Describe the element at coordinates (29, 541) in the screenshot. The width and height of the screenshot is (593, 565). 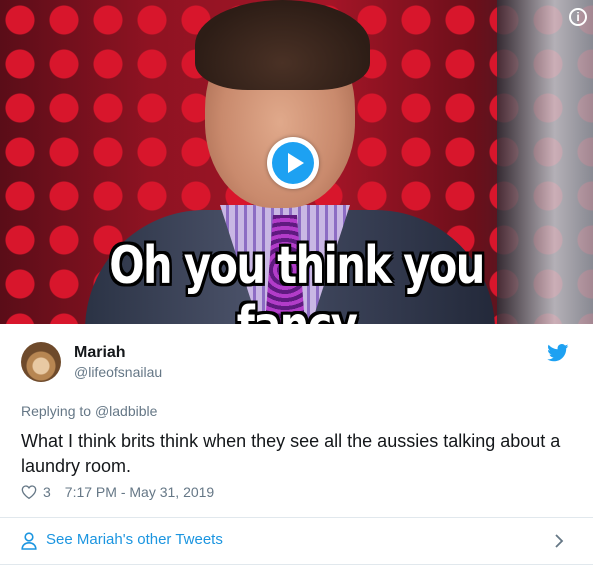
I see `person-icon` at that location.